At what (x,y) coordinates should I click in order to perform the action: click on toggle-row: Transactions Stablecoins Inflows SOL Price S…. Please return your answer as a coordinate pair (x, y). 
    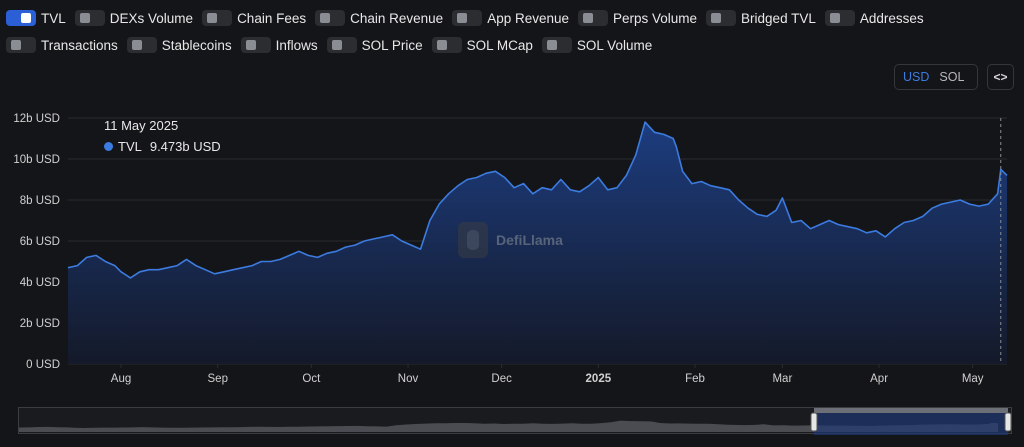
    Looking at the image, I should click on (511, 45).